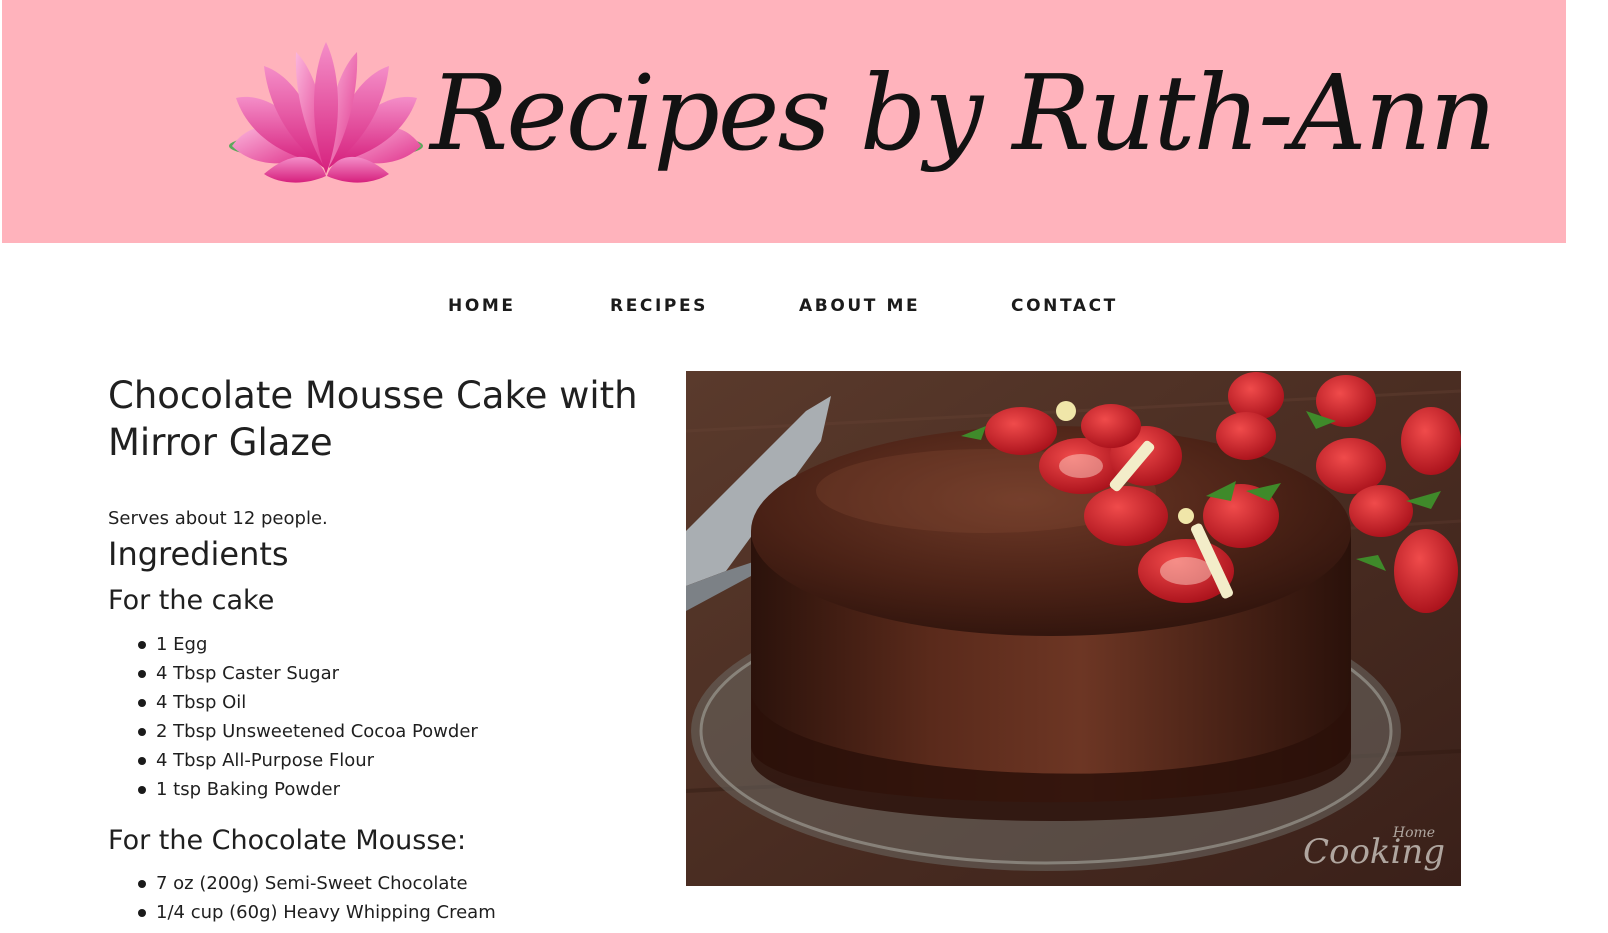  Describe the element at coordinates (482, 306) in the screenshot. I see `nav-home-link: HOME` at that location.